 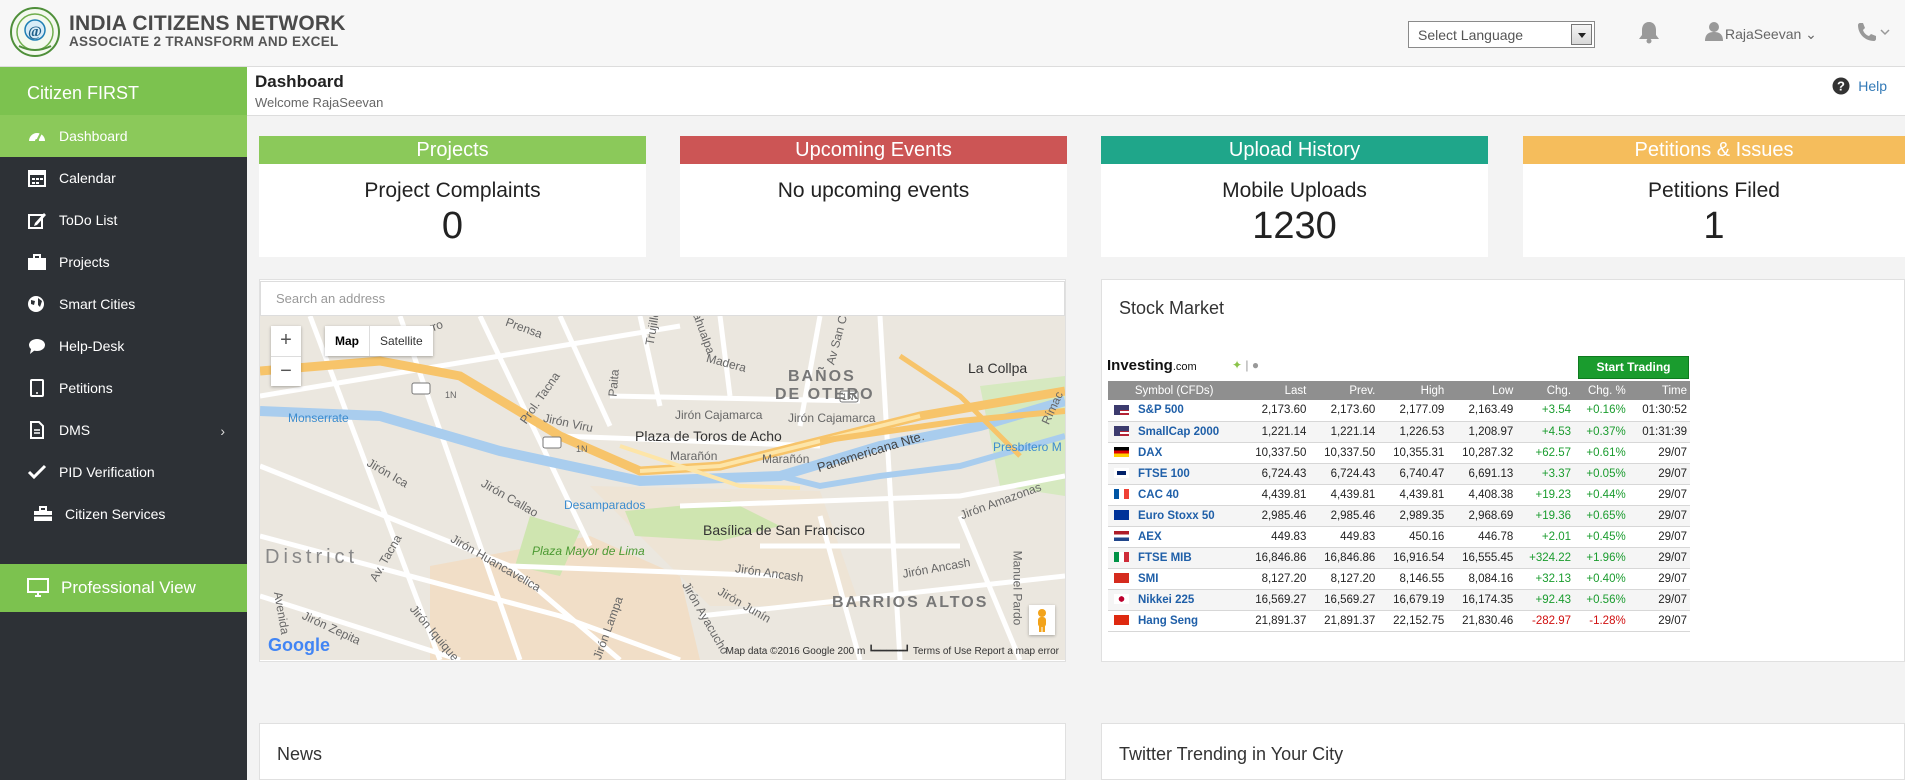 I want to click on zoom-out-button: −, so click(x=286, y=371).